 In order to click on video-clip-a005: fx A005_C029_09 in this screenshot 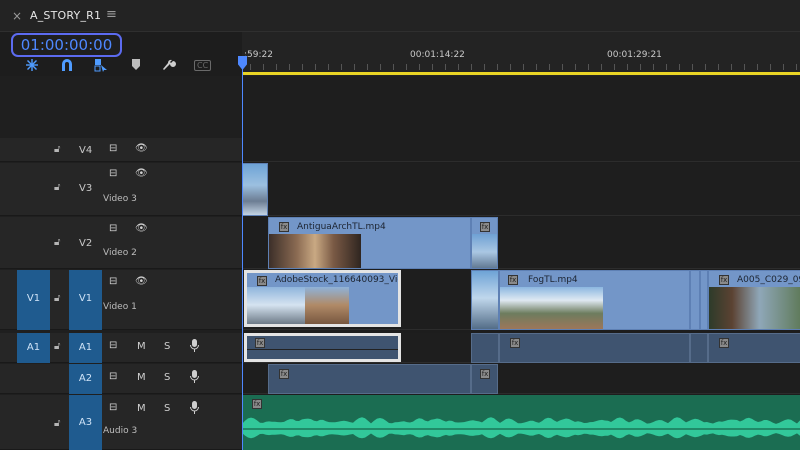, I will do `click(754, 300)`.